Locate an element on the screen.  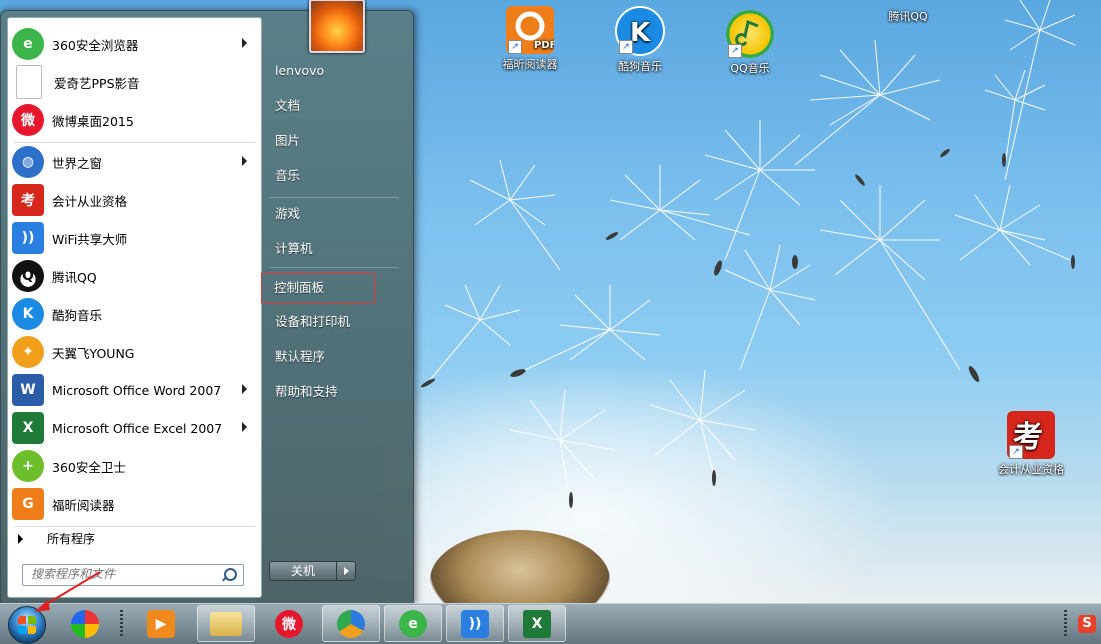
right-menu-item: 文档 is located at coordinates (341, 106).